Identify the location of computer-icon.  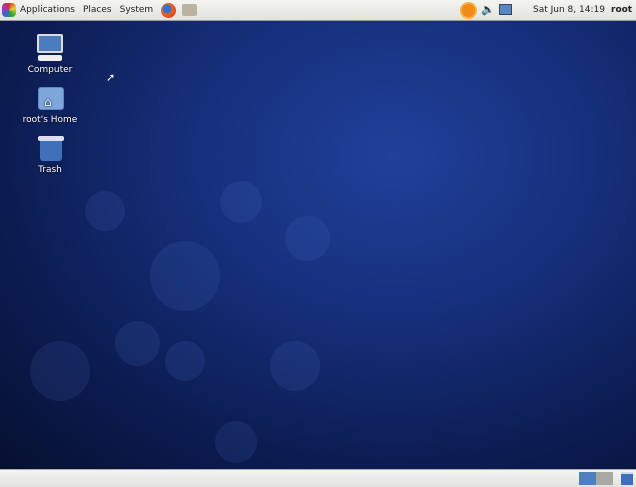
(50, 48).